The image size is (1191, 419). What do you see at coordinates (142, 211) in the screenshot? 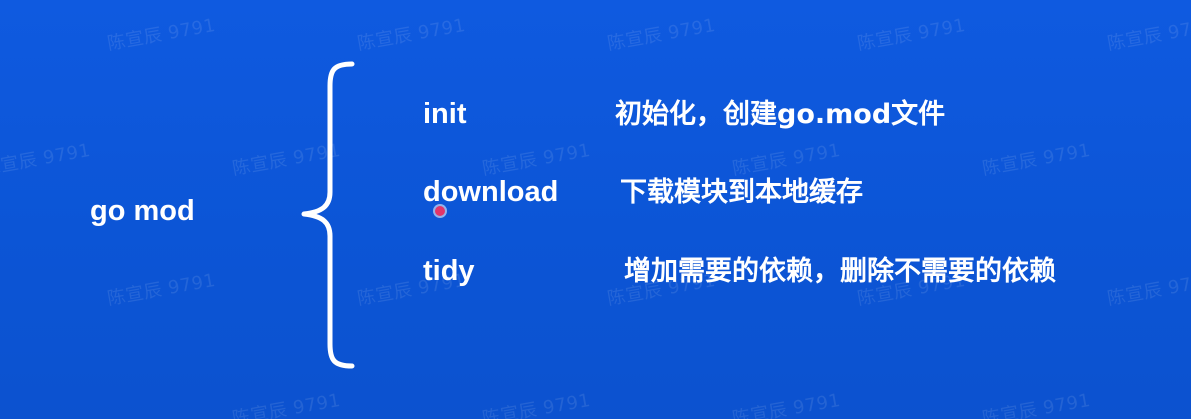
I see `root-label-go-mod: go mod` at bounding box center [142, 211].